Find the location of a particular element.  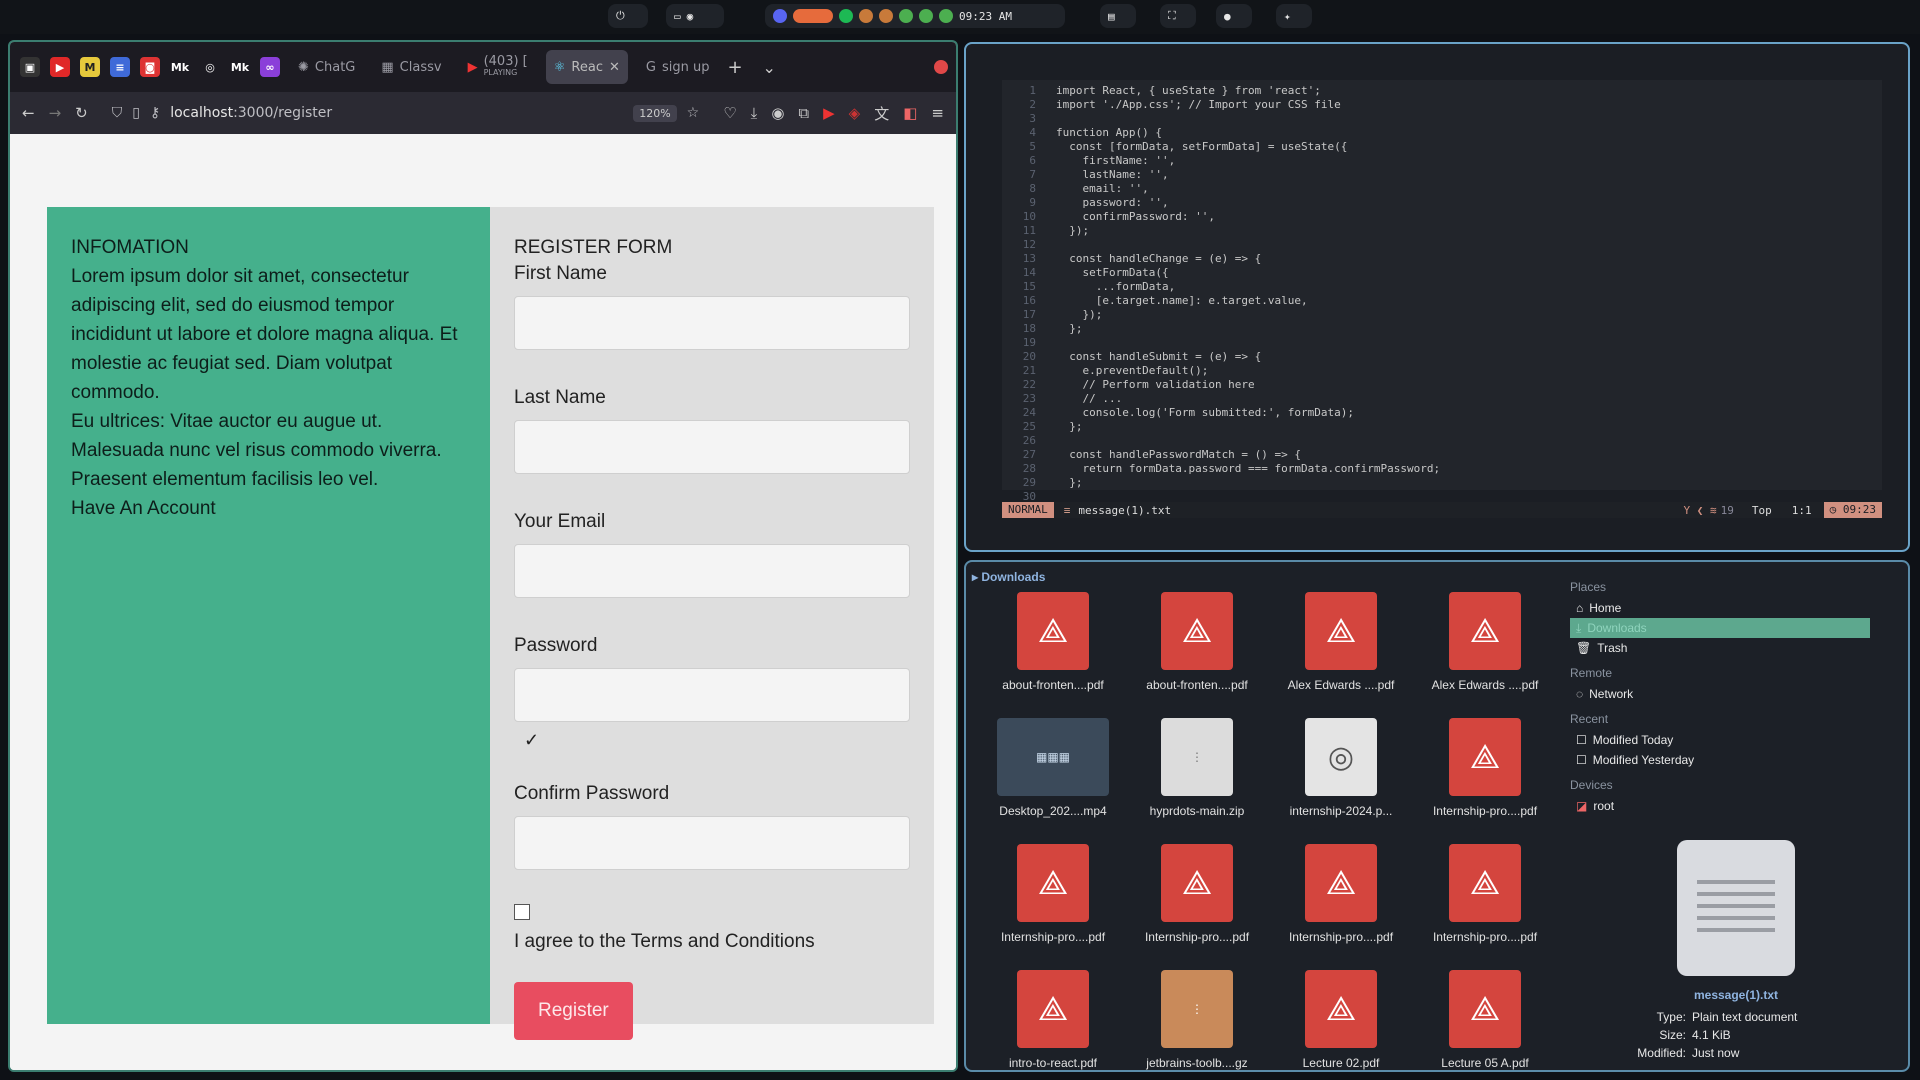

sidebar-item-modified-yesterday: ☐ Modified Yesterday is located at coordinates (1720, 760).